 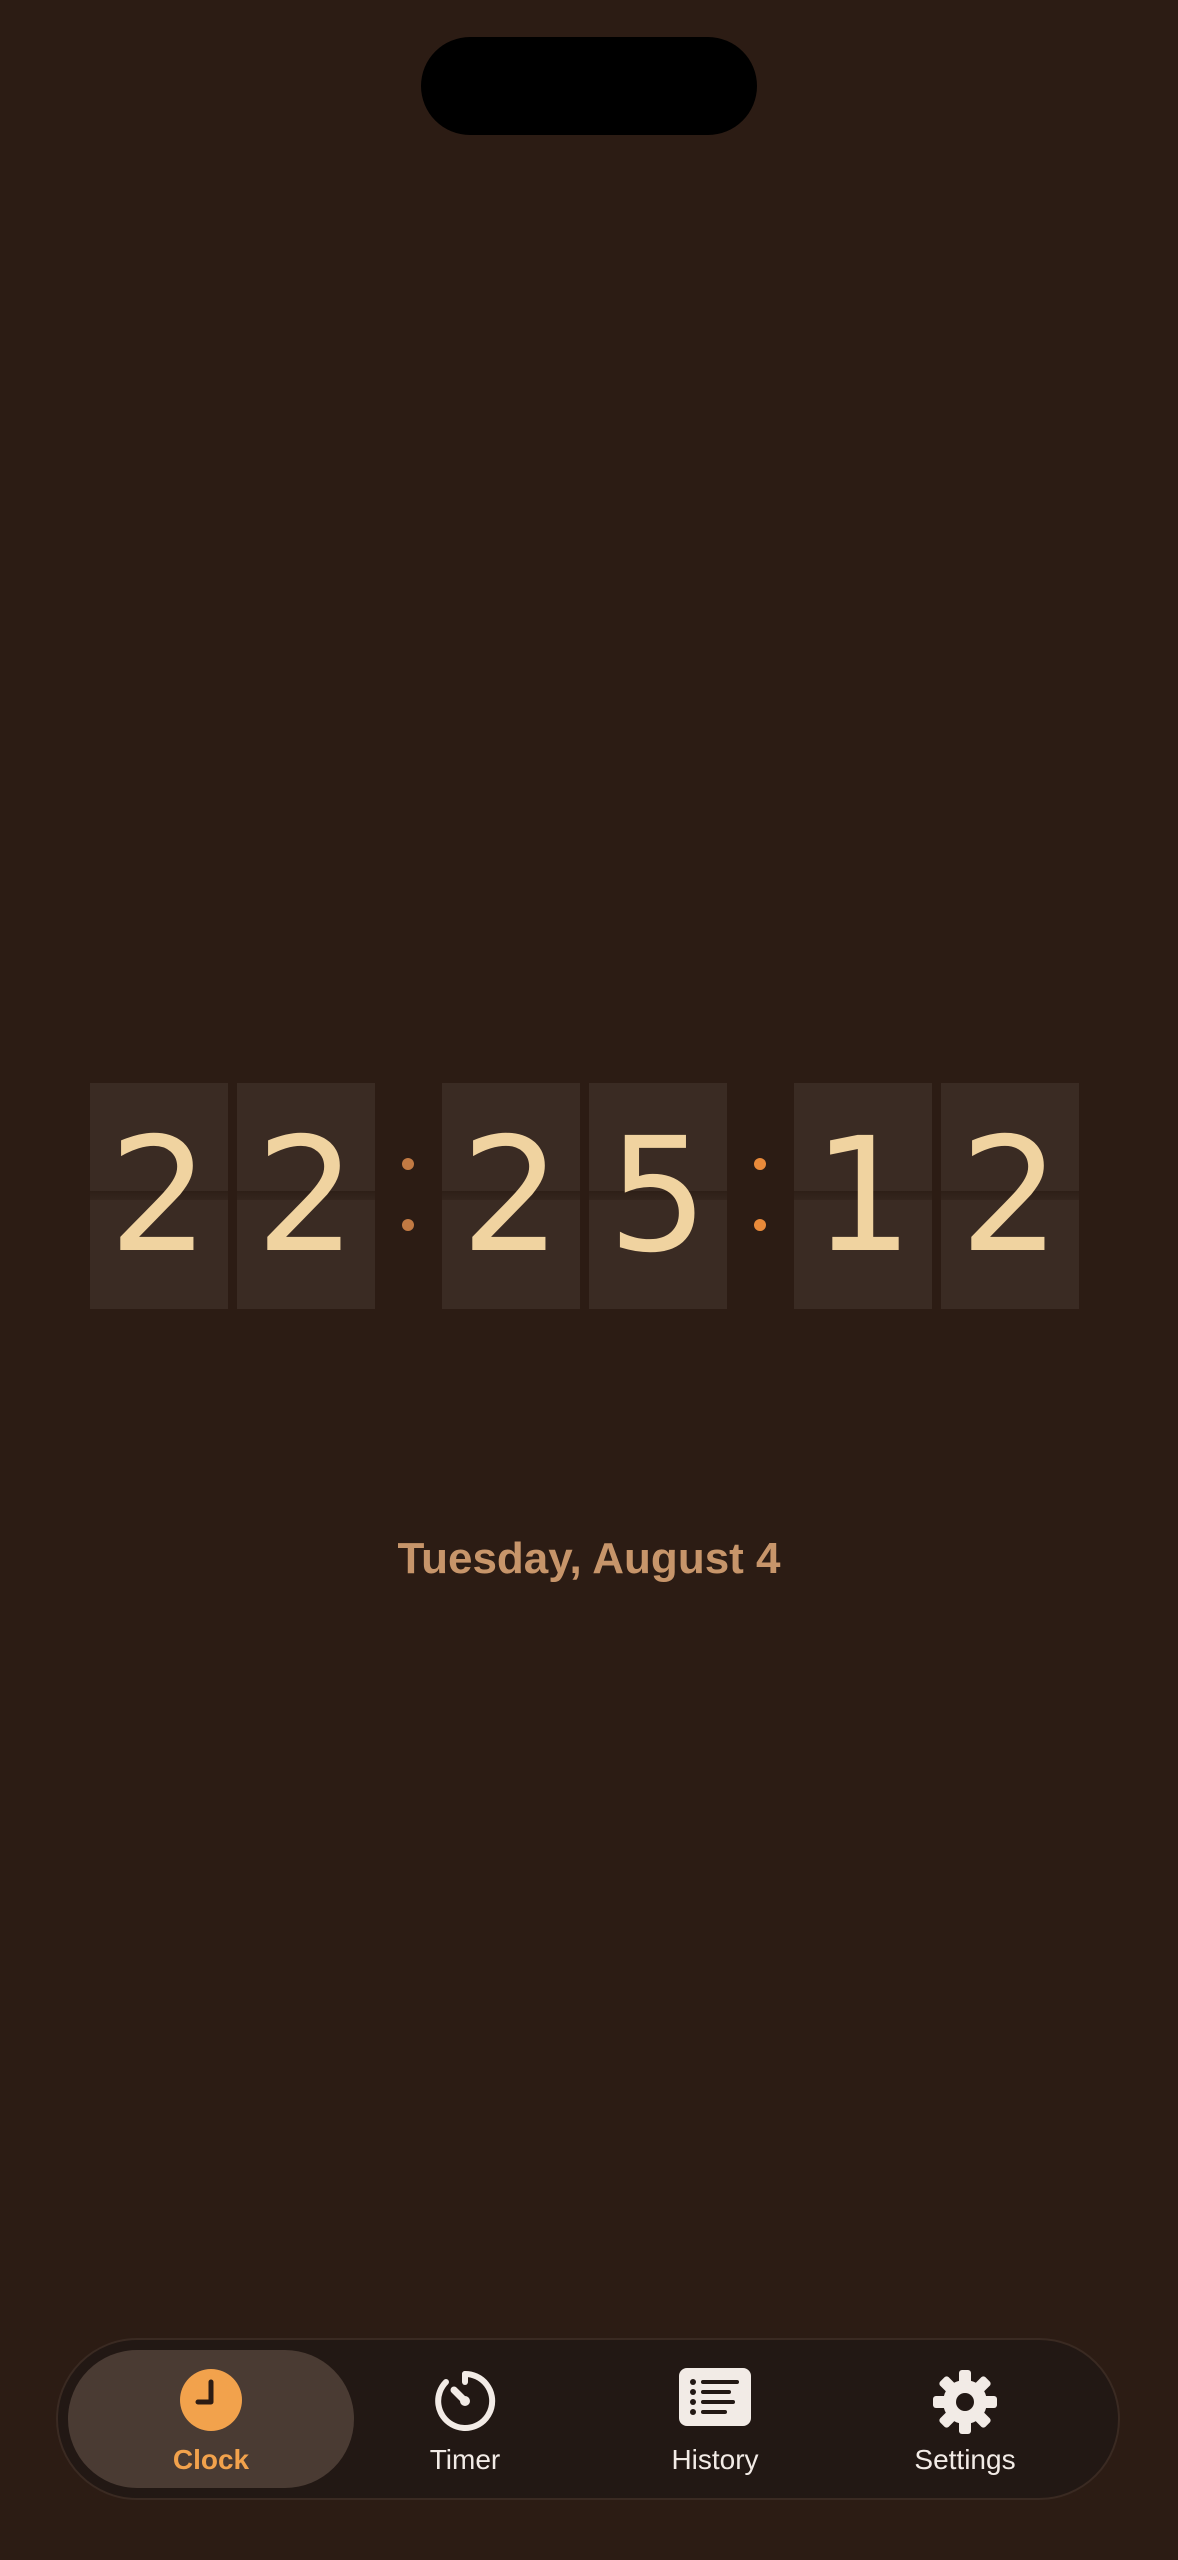 What do you see at coordinates (211, 2459) in the screenshot?
I see `tab-label: Clock` at bounding box center [211, 2459].